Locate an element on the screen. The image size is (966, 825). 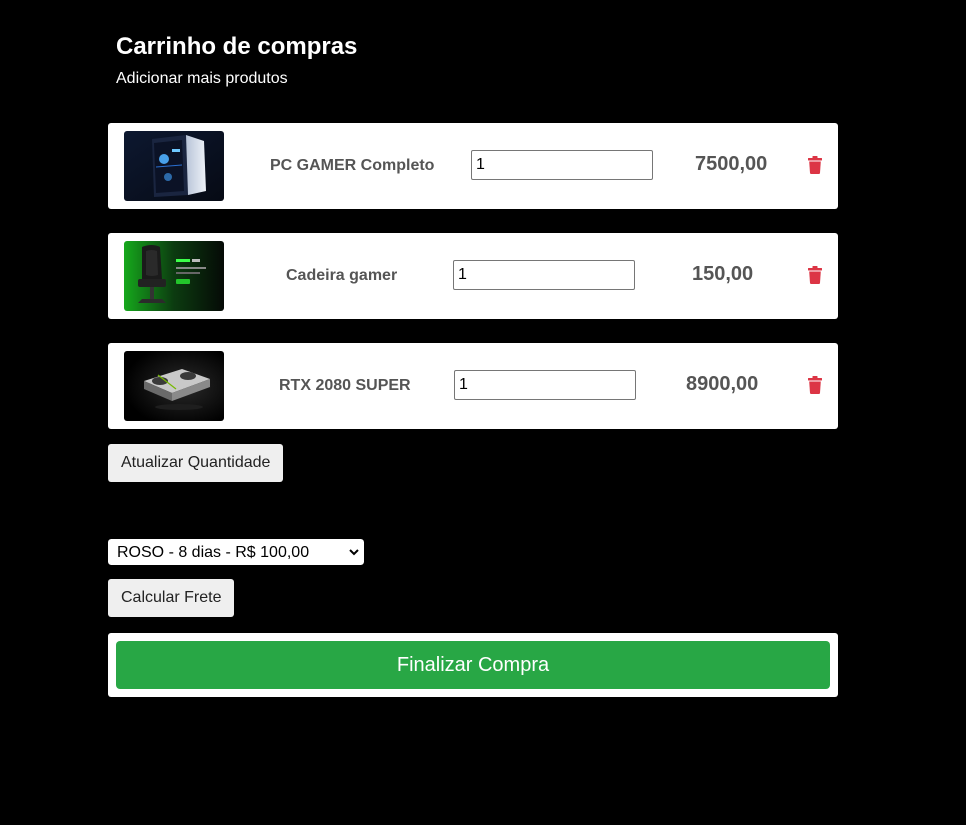
cart-item: Cadeira gamer 150,00 is located at coordinates (473, 276).